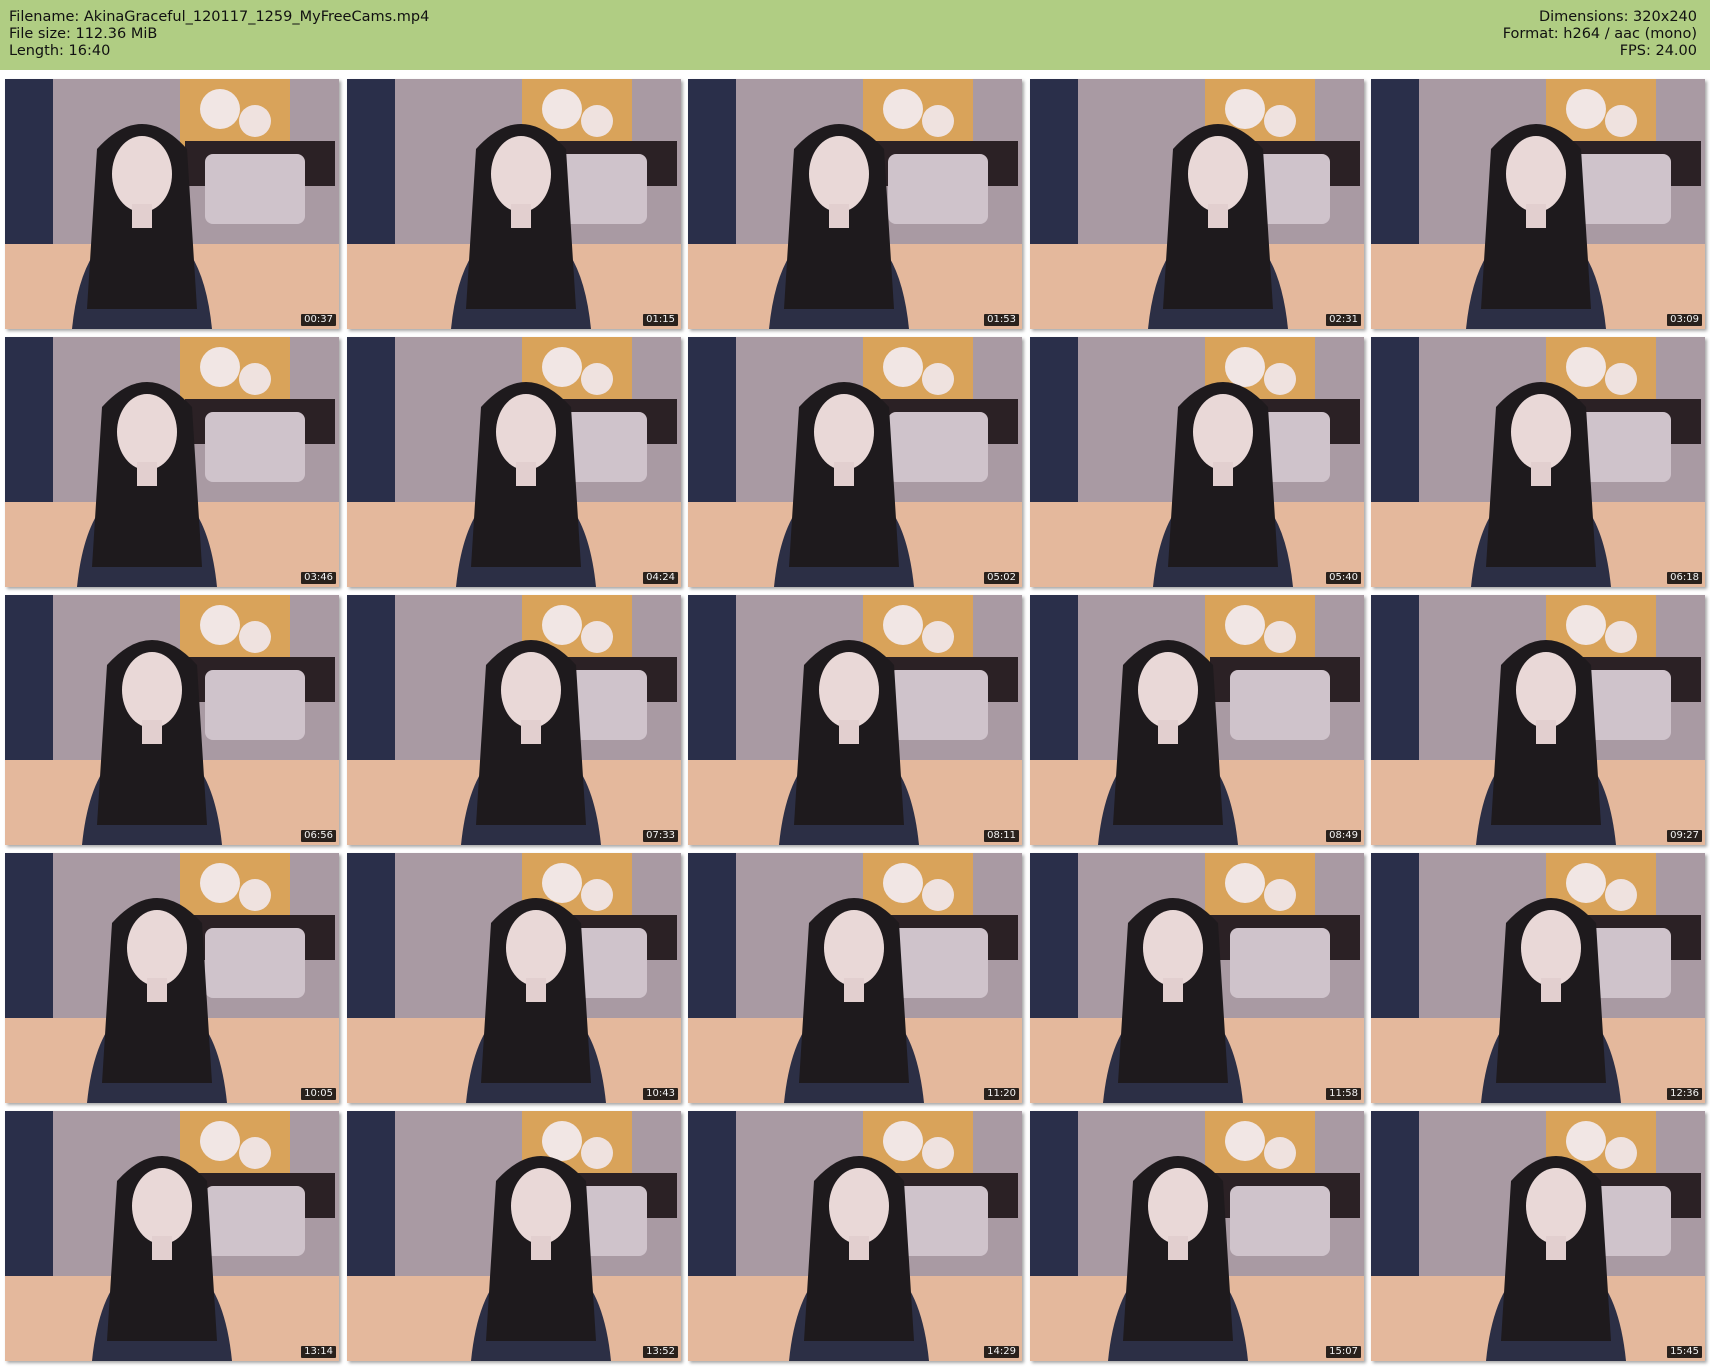 This screenshot has height=1370, width=1710. I want to click on thumbnail-frame: 05:40, so click(1197, 462).